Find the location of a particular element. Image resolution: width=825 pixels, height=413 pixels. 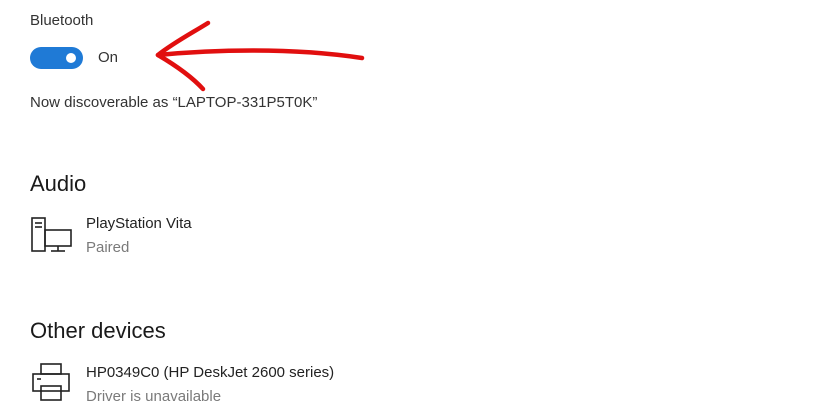

bluetooth-label: Bluetooth is located at coordinates (62, 20).